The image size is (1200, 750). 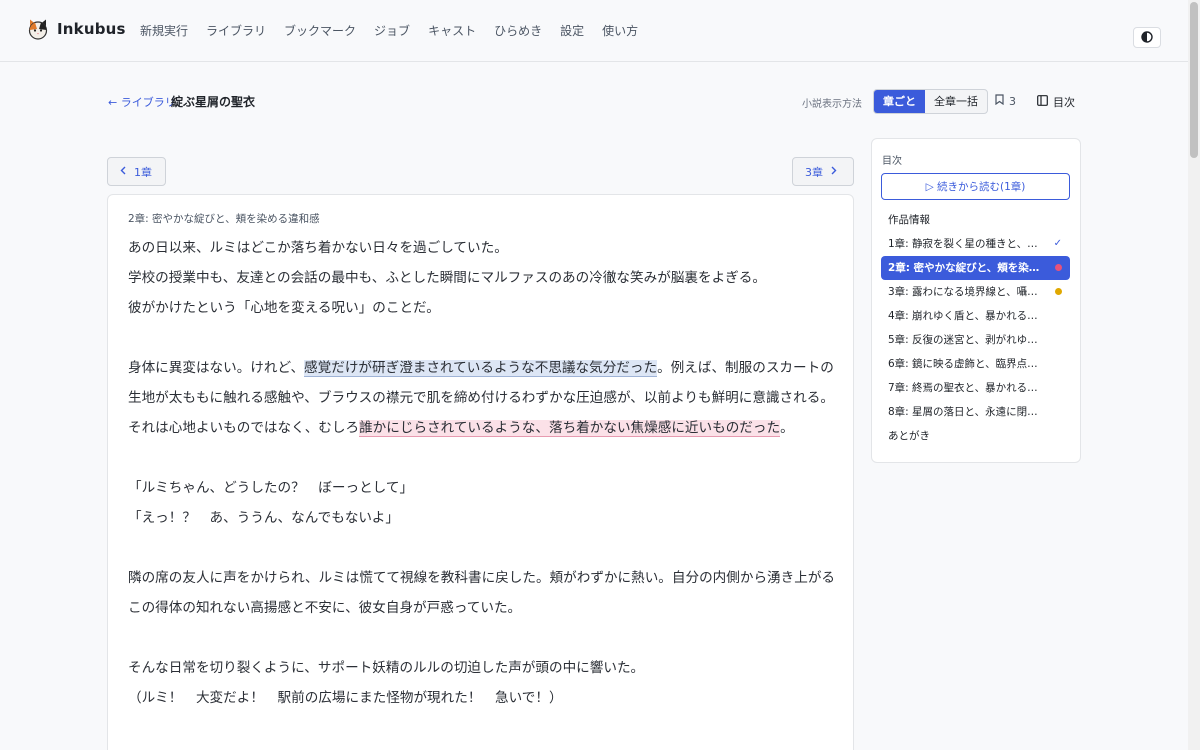 I want to click on bookmark-count: 3, so click(x=1005, y=101).